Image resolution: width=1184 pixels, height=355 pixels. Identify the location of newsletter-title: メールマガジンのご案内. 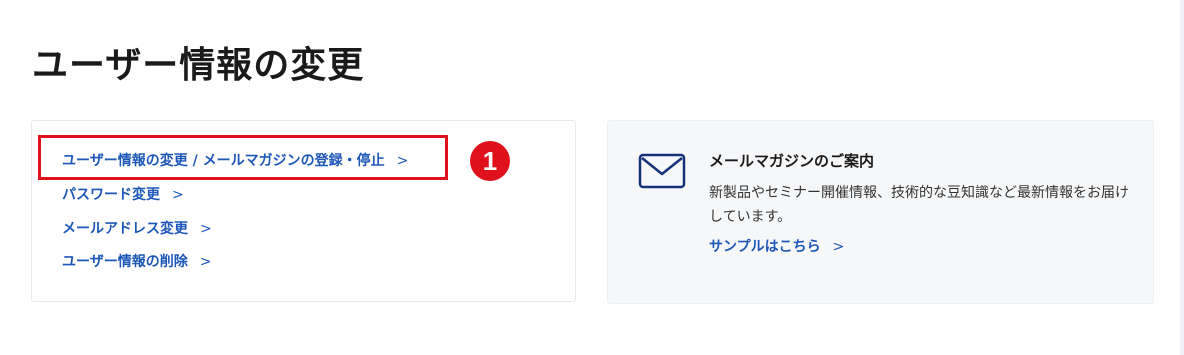
(792, 161).